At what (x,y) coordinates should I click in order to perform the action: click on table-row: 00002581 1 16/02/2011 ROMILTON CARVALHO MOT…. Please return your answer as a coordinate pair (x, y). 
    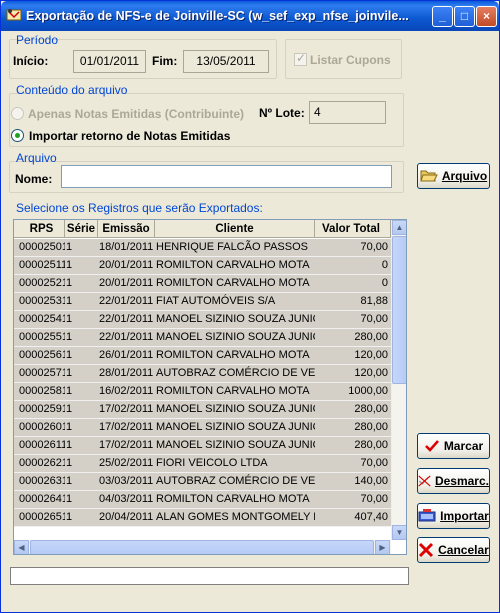
    Looking at the image, I should click on (202, 392).